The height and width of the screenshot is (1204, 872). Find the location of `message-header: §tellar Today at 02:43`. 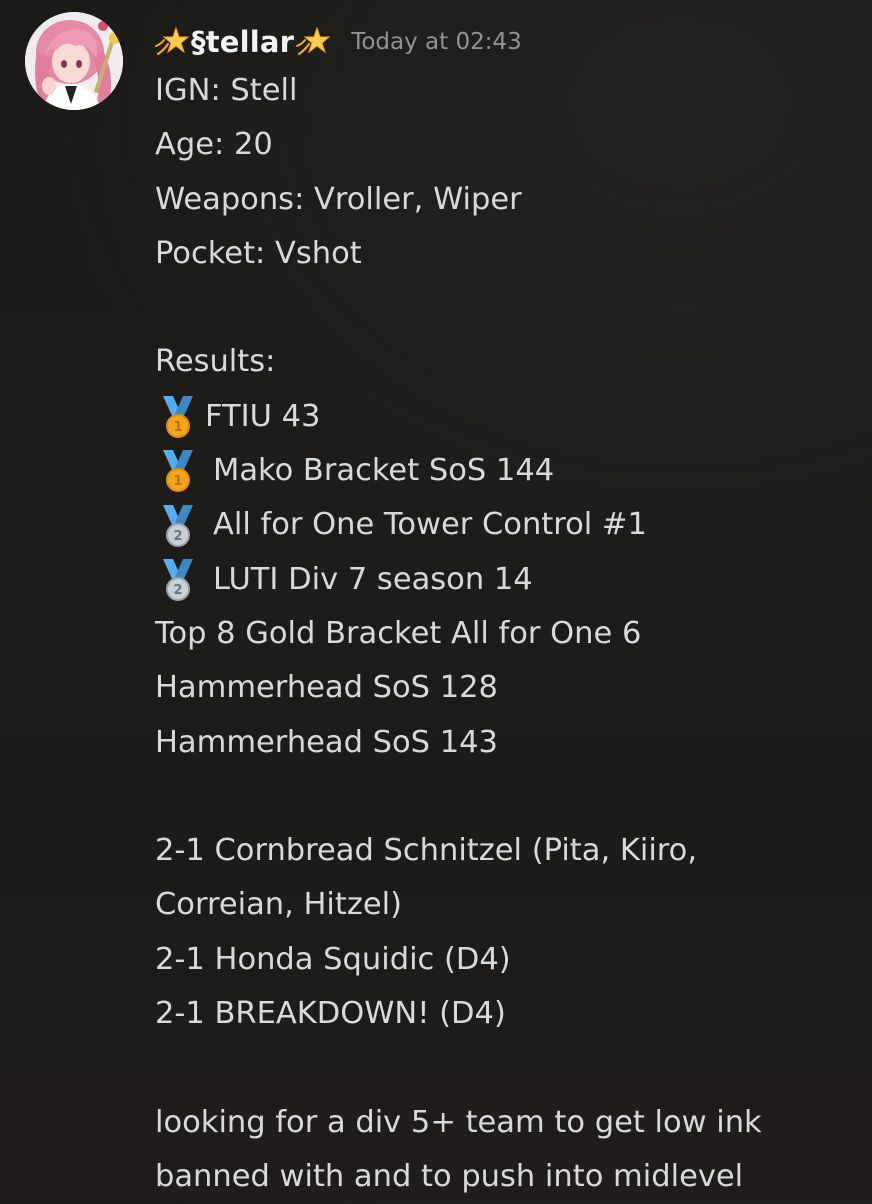

message-header: §tellar Today at 02:43 is located at coordinates (338, 42).